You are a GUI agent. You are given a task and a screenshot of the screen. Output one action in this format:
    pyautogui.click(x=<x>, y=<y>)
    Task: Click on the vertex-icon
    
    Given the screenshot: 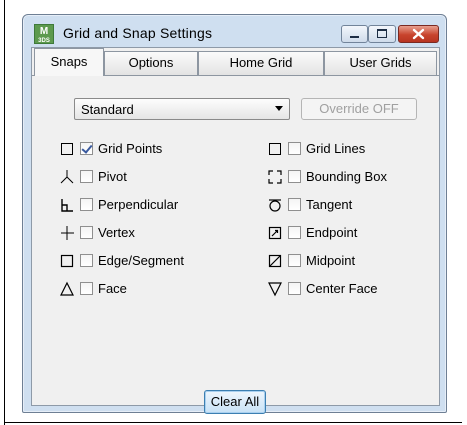 What is the action you would take?
    pyautogui.click(x=67, y=233)
    